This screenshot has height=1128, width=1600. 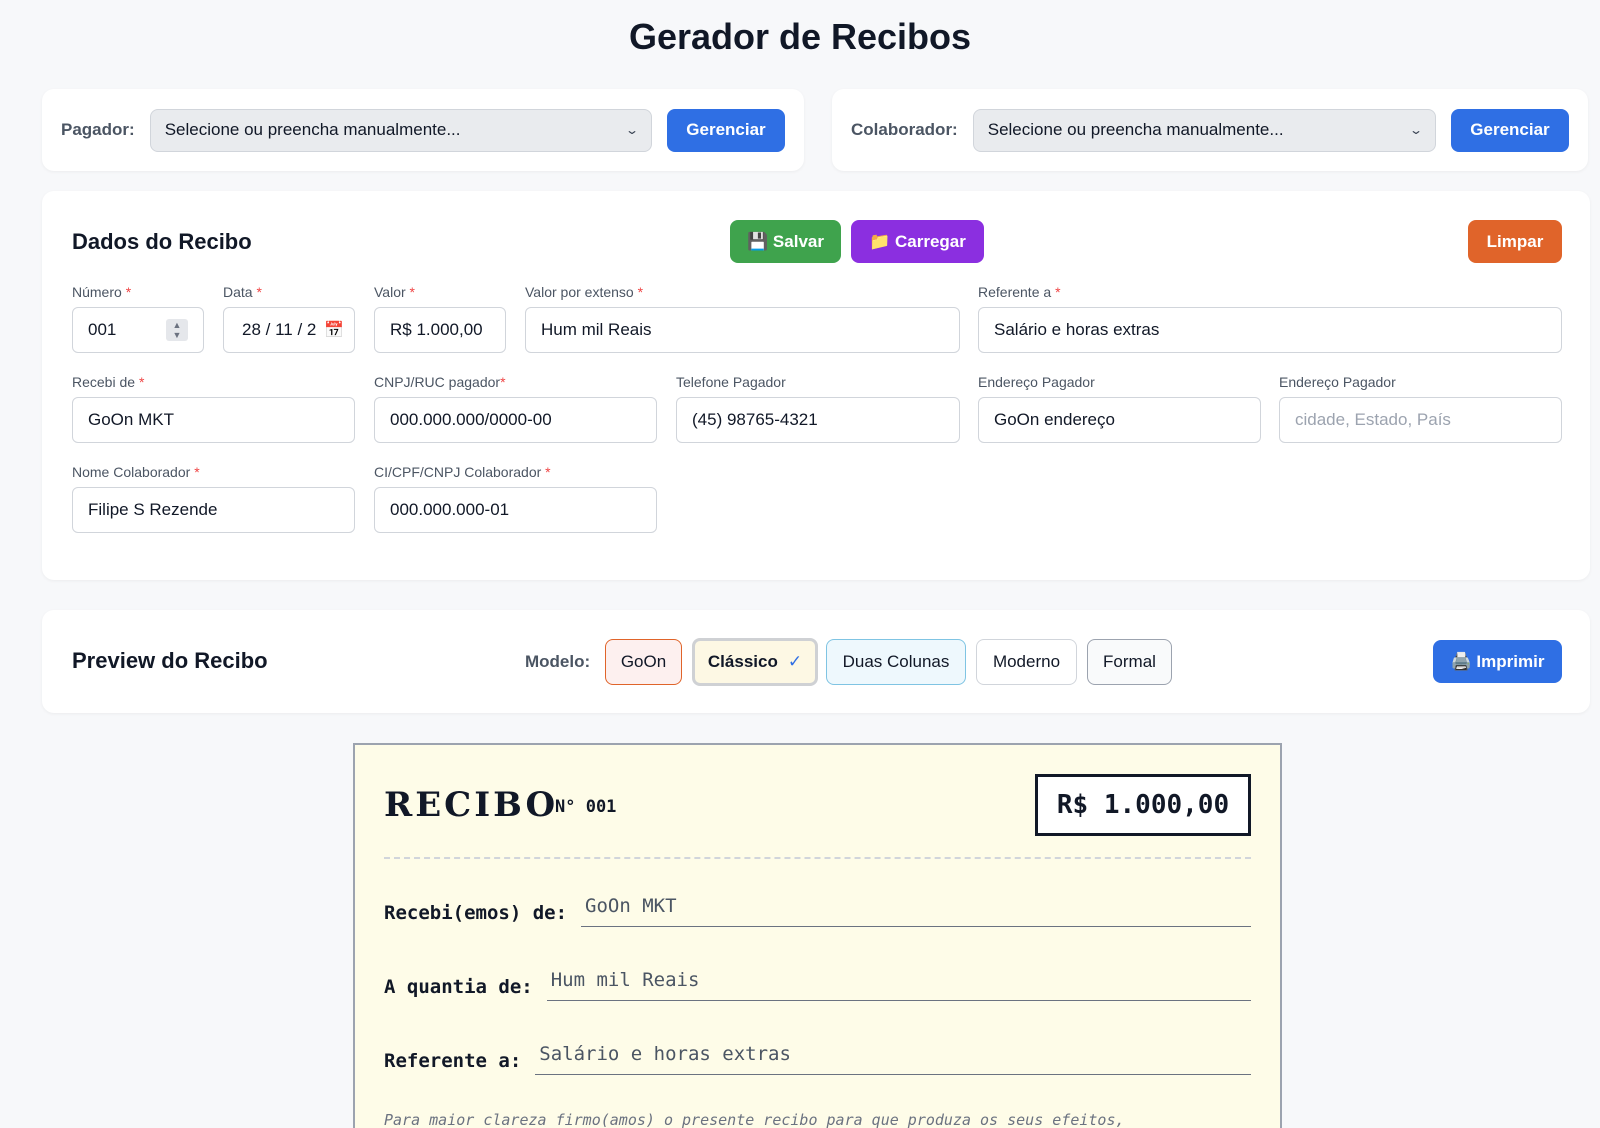 I want to click on amount-line: A quantia de: Hum mil Reais, so click(x=817, y=985).